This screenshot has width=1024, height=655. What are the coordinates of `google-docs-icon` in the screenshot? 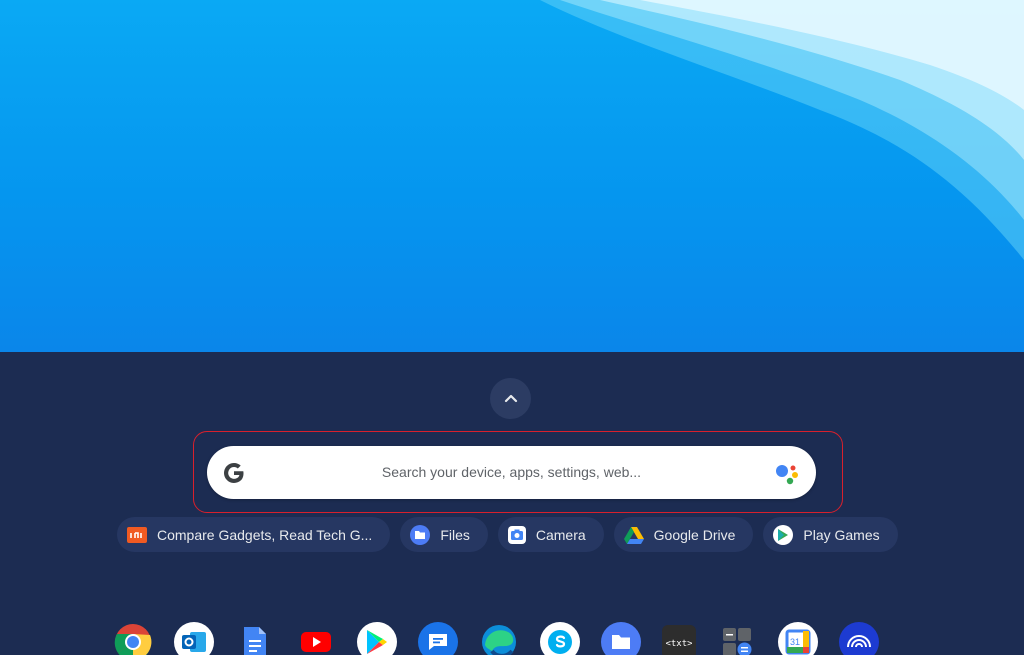 It's located at (255, 638).